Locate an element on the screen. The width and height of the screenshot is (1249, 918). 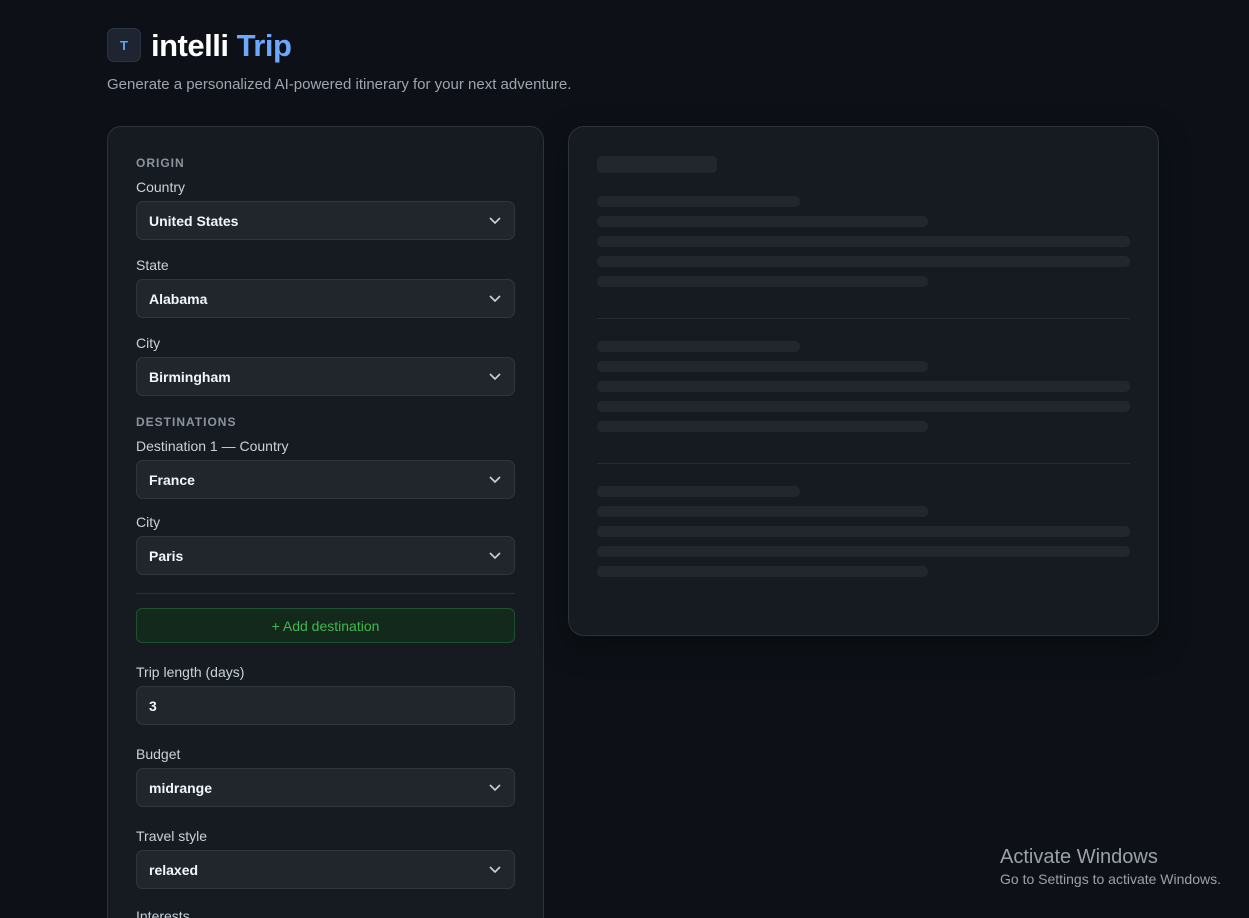
travel-style-select: relaxed is located at coordinates (325, 869).